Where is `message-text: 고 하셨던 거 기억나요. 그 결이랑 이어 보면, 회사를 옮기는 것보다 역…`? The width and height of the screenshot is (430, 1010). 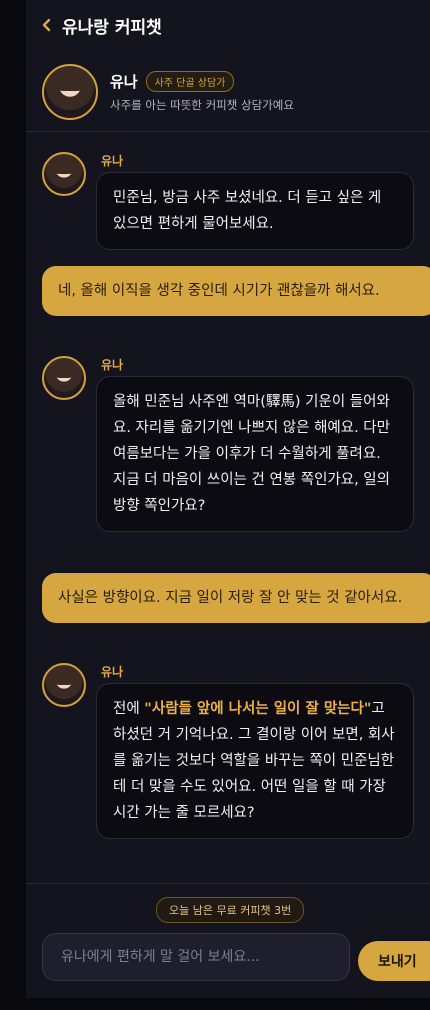 message-text: 고 하셨던 거 기억나요. 그 결이랑 이어 보면, 회사를 옮기는 것보다 역… is located at coordinates (254, 761).